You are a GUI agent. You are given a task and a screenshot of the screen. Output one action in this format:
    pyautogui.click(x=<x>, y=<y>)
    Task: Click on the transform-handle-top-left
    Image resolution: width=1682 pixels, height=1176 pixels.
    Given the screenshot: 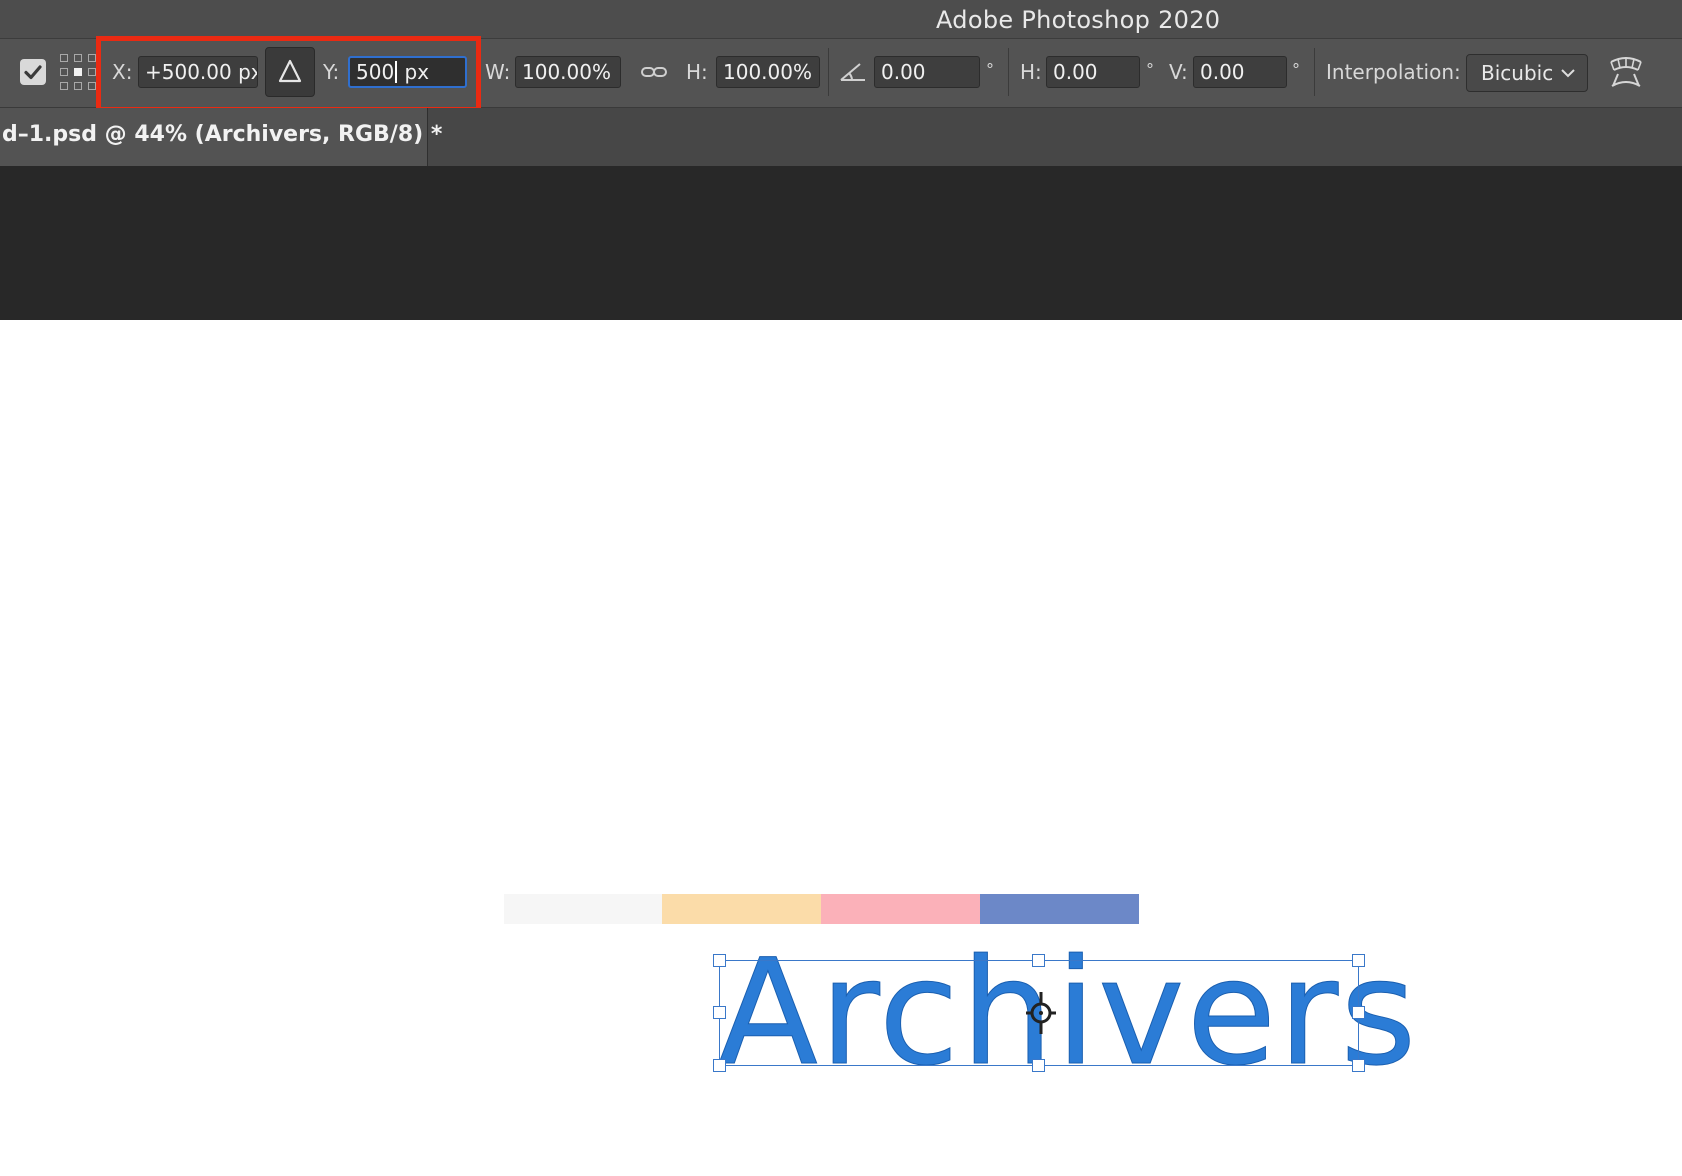 What is the action you would take?
    pyautogui.click(x=719, y=960)
    